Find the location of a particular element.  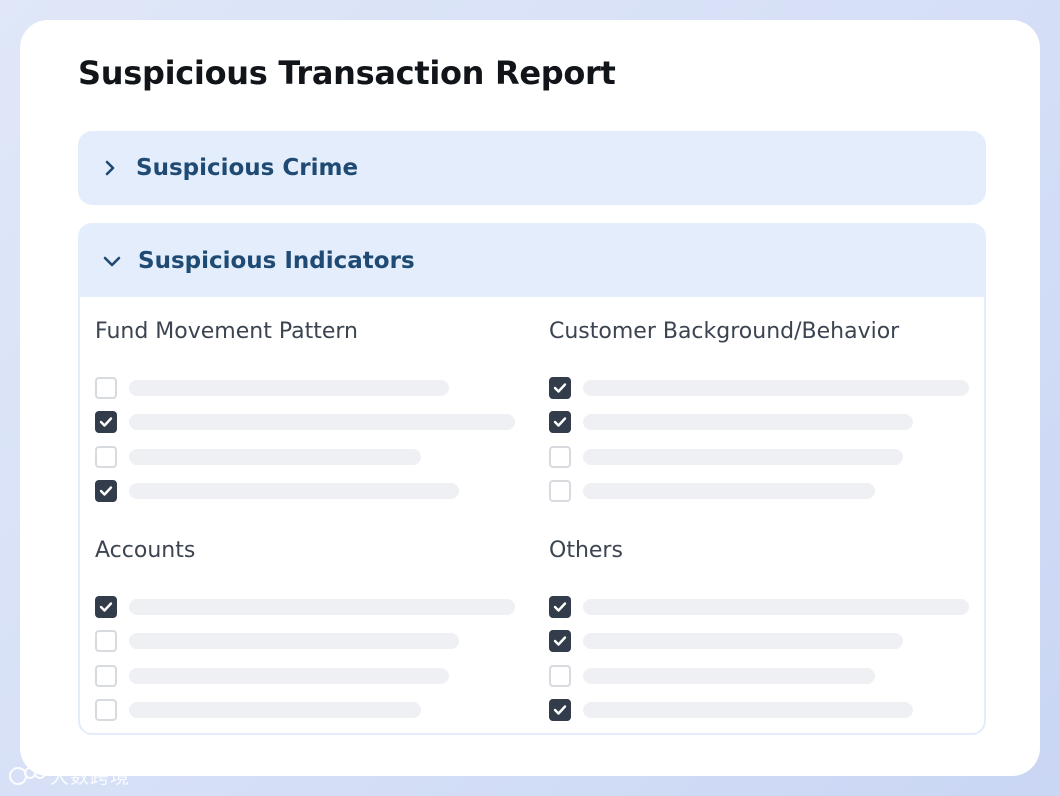

indicator-group-fund-movement: Fund Movement Pattern is located at coordinates (305, 412).